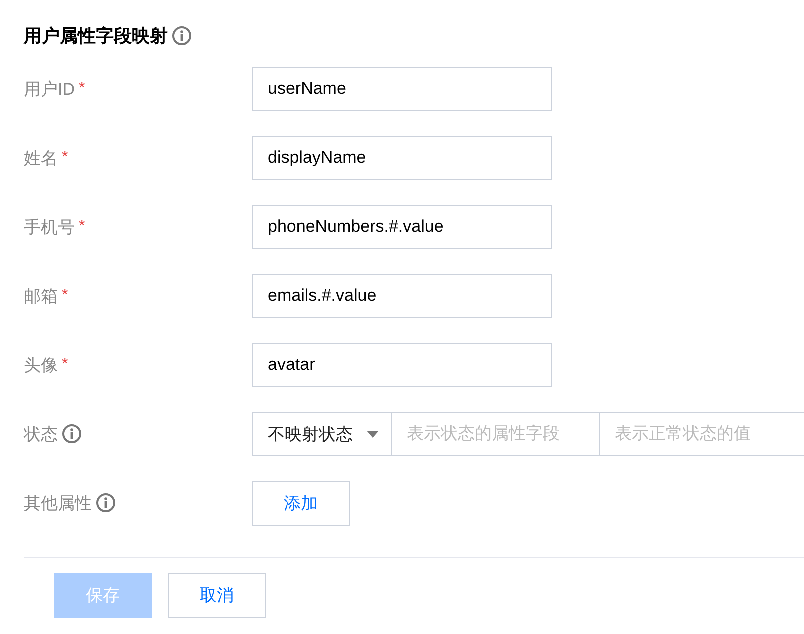  What do you see at coordinates (41, 435) in the screenshot?
I see `field-label: 状态` at bounding box center [41, 435].